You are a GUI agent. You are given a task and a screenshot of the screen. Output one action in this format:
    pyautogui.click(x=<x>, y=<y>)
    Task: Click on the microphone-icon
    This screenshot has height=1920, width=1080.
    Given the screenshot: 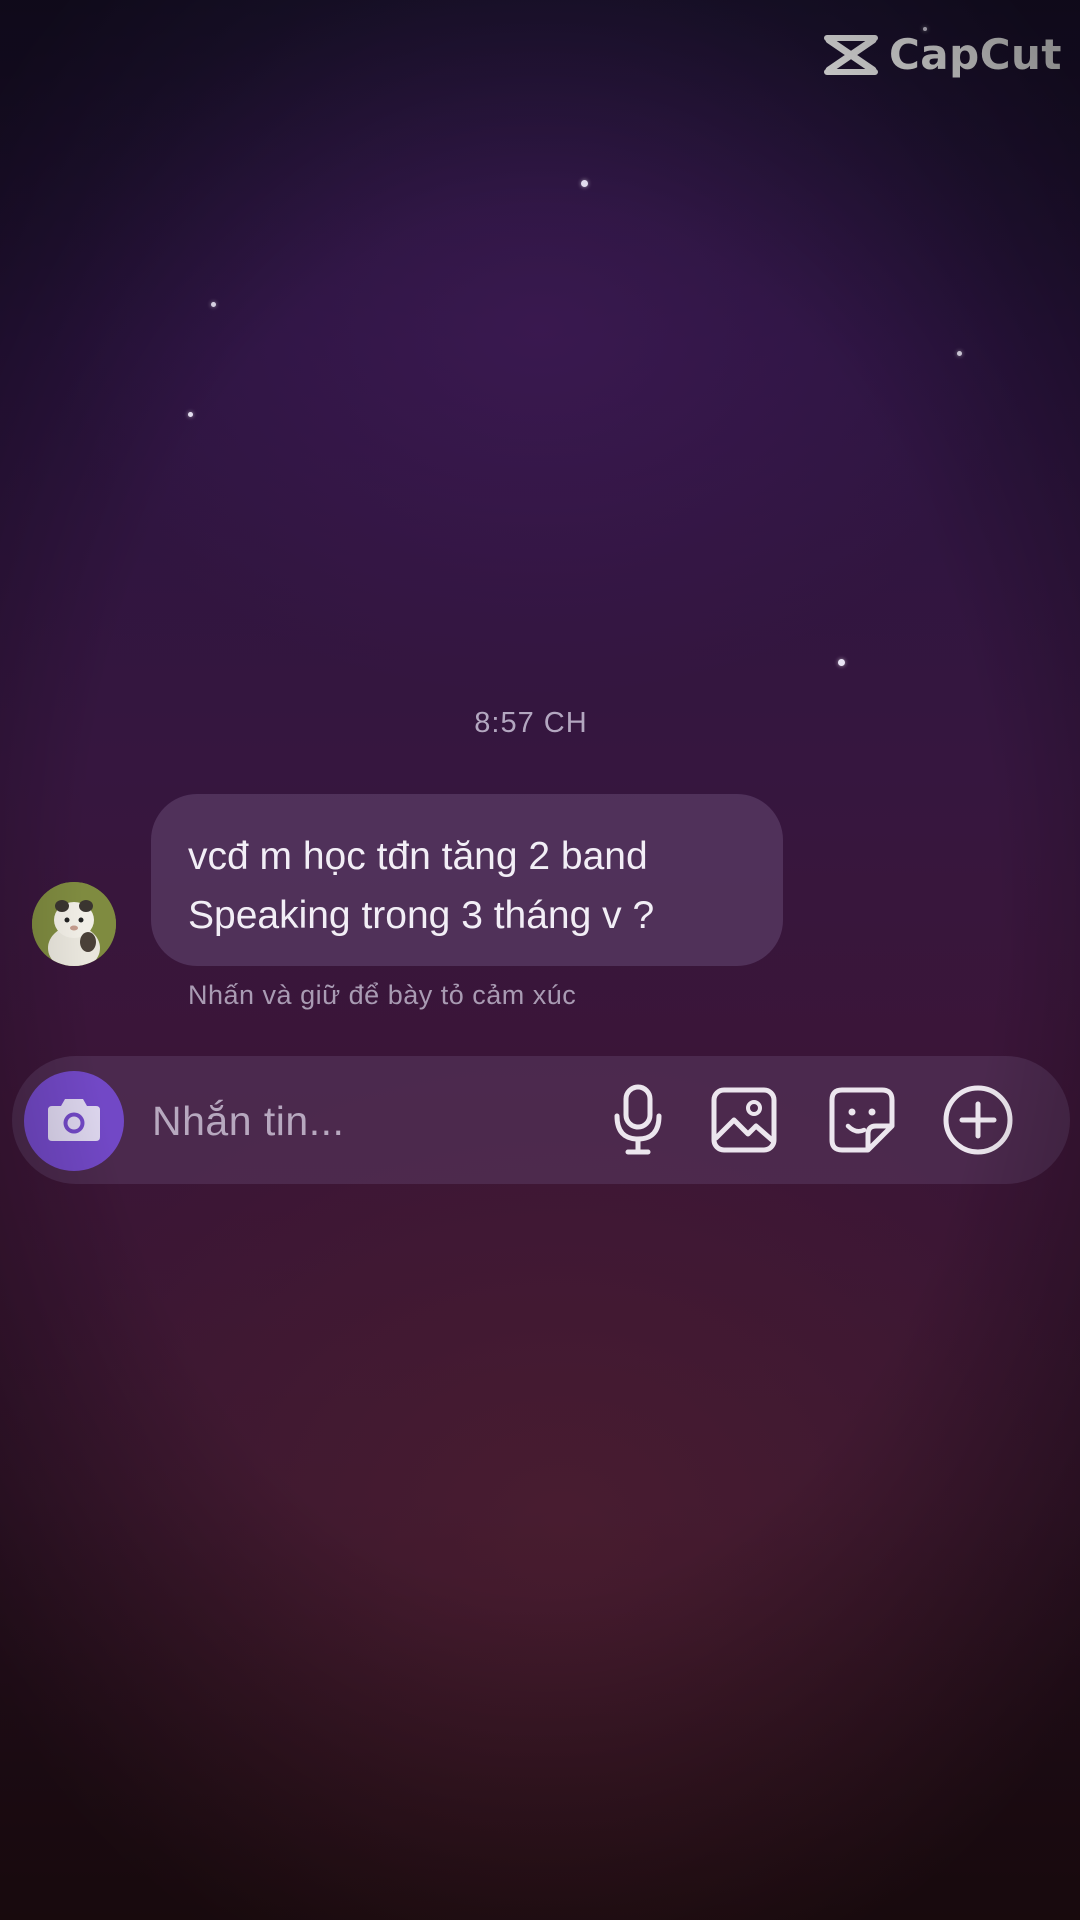 What is the action you would take?
    pyautogui.click(x=638, y=1120)
    